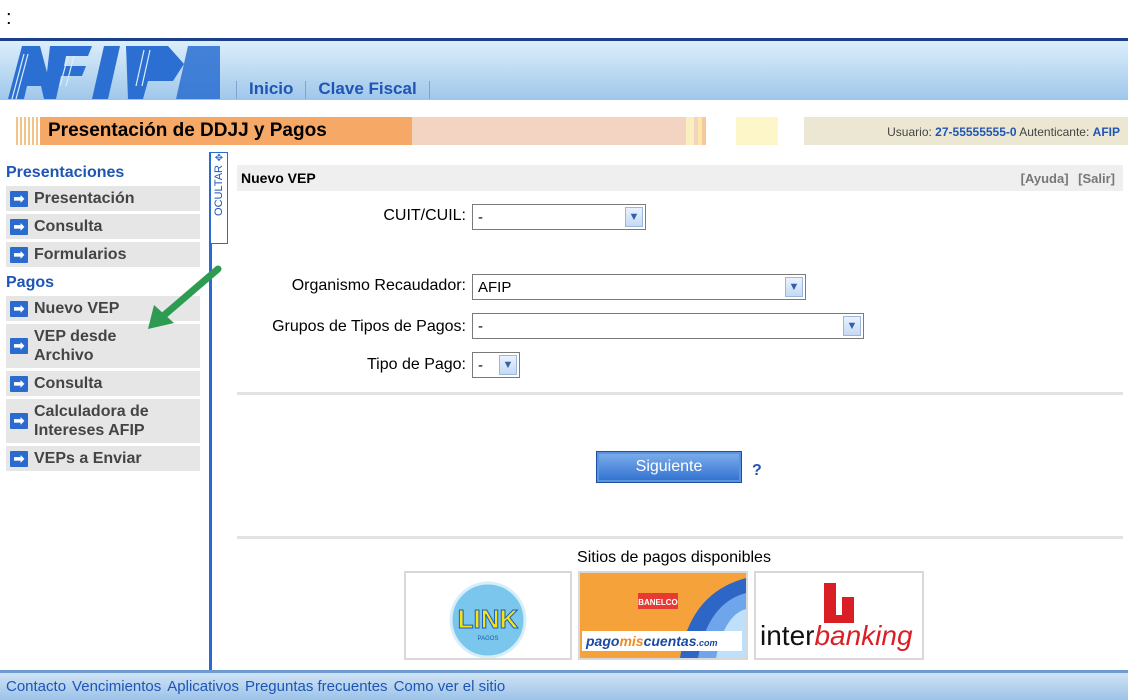 The height and width of the screenshot is (700, 1128). I want to click on svg-text: interbanking, so click(836, 635).